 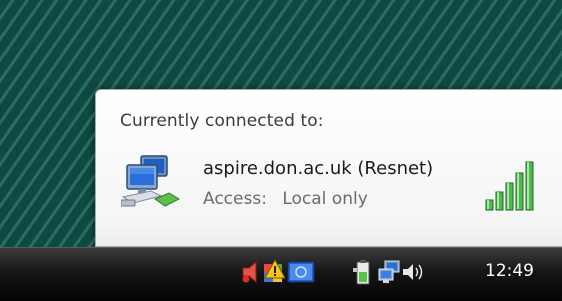 What do you see at coordinates (222, 121) in the screenshot?
I see `popup-title: Currently connected to:` at bounding box center [222, 121].